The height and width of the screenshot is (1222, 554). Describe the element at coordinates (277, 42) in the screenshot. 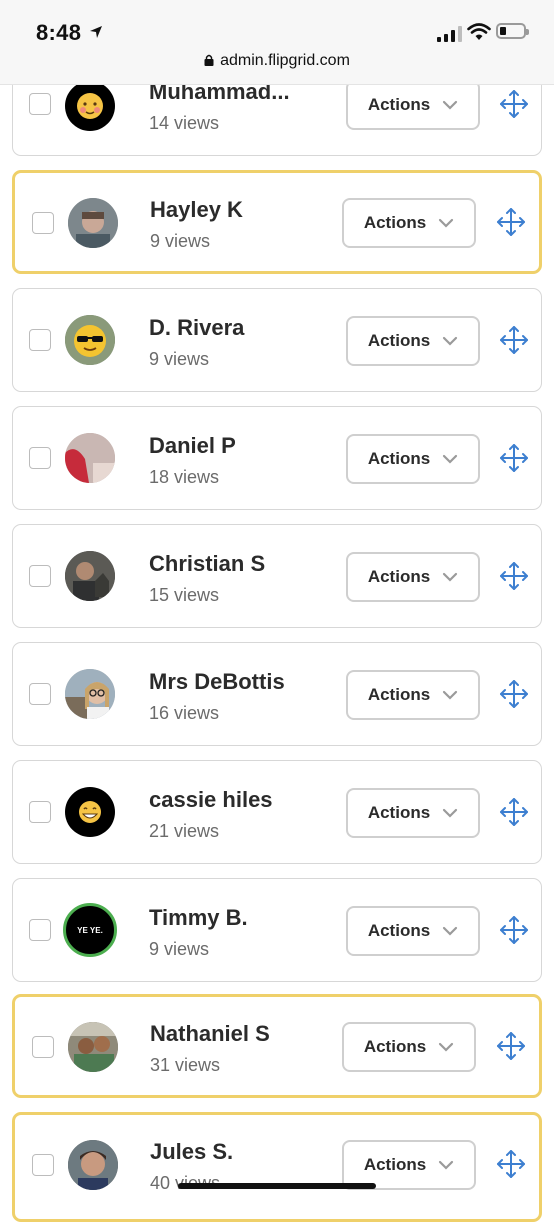

I see `browser-status-bar: 8:48 admin.flipgrid.com` at that location.